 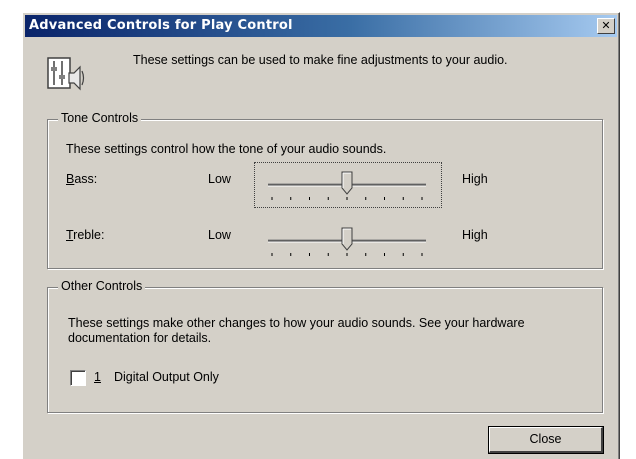 I want to click on treble-slider-thumb, so click(x=347, y=239).